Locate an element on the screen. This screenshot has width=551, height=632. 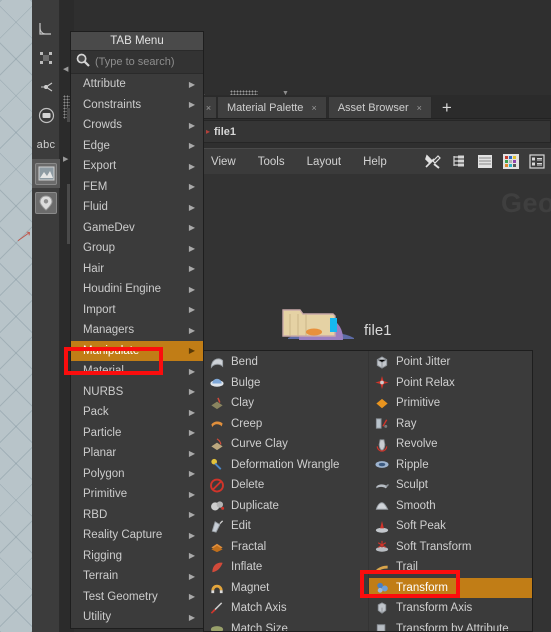
network-path-bar: ▸ file1 is located at coordinates (375, 131).